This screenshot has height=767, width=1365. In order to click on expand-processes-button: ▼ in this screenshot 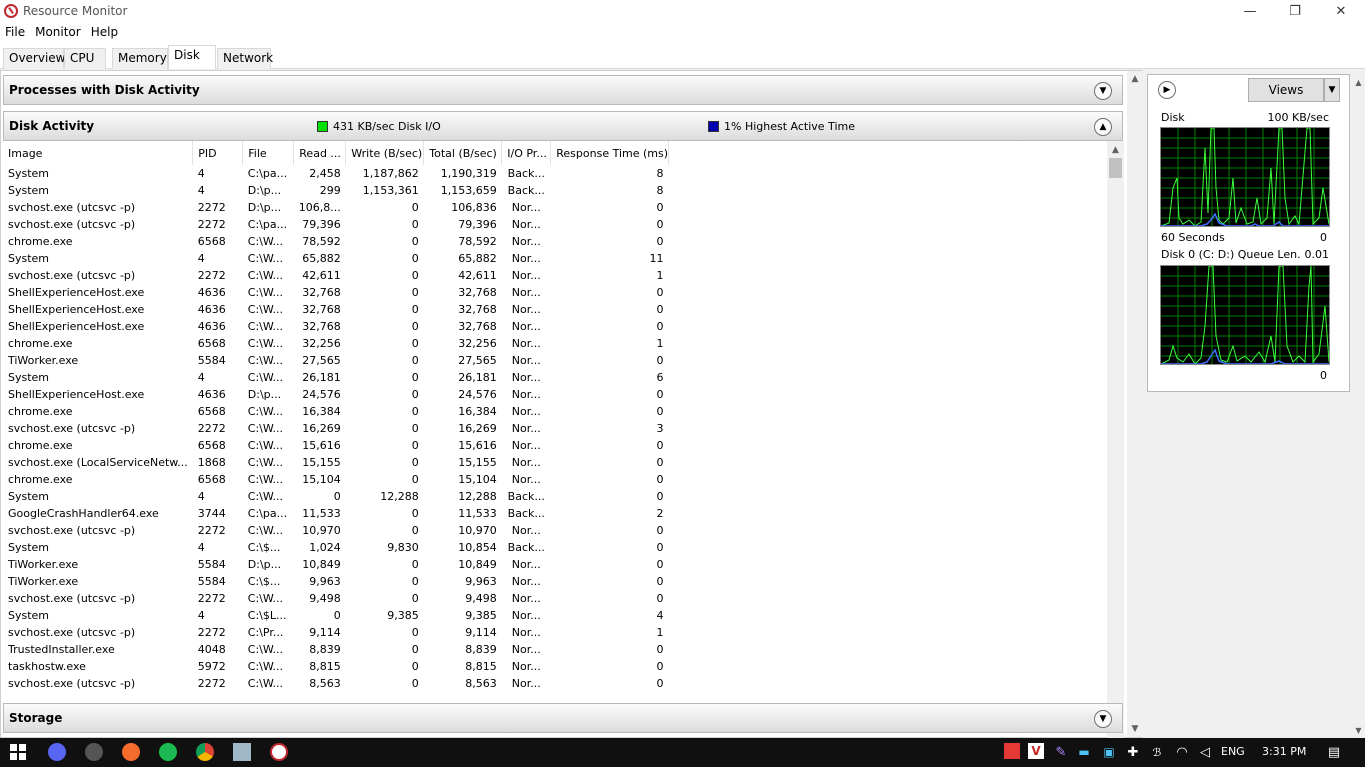, I will do `click(1103, 91)`.